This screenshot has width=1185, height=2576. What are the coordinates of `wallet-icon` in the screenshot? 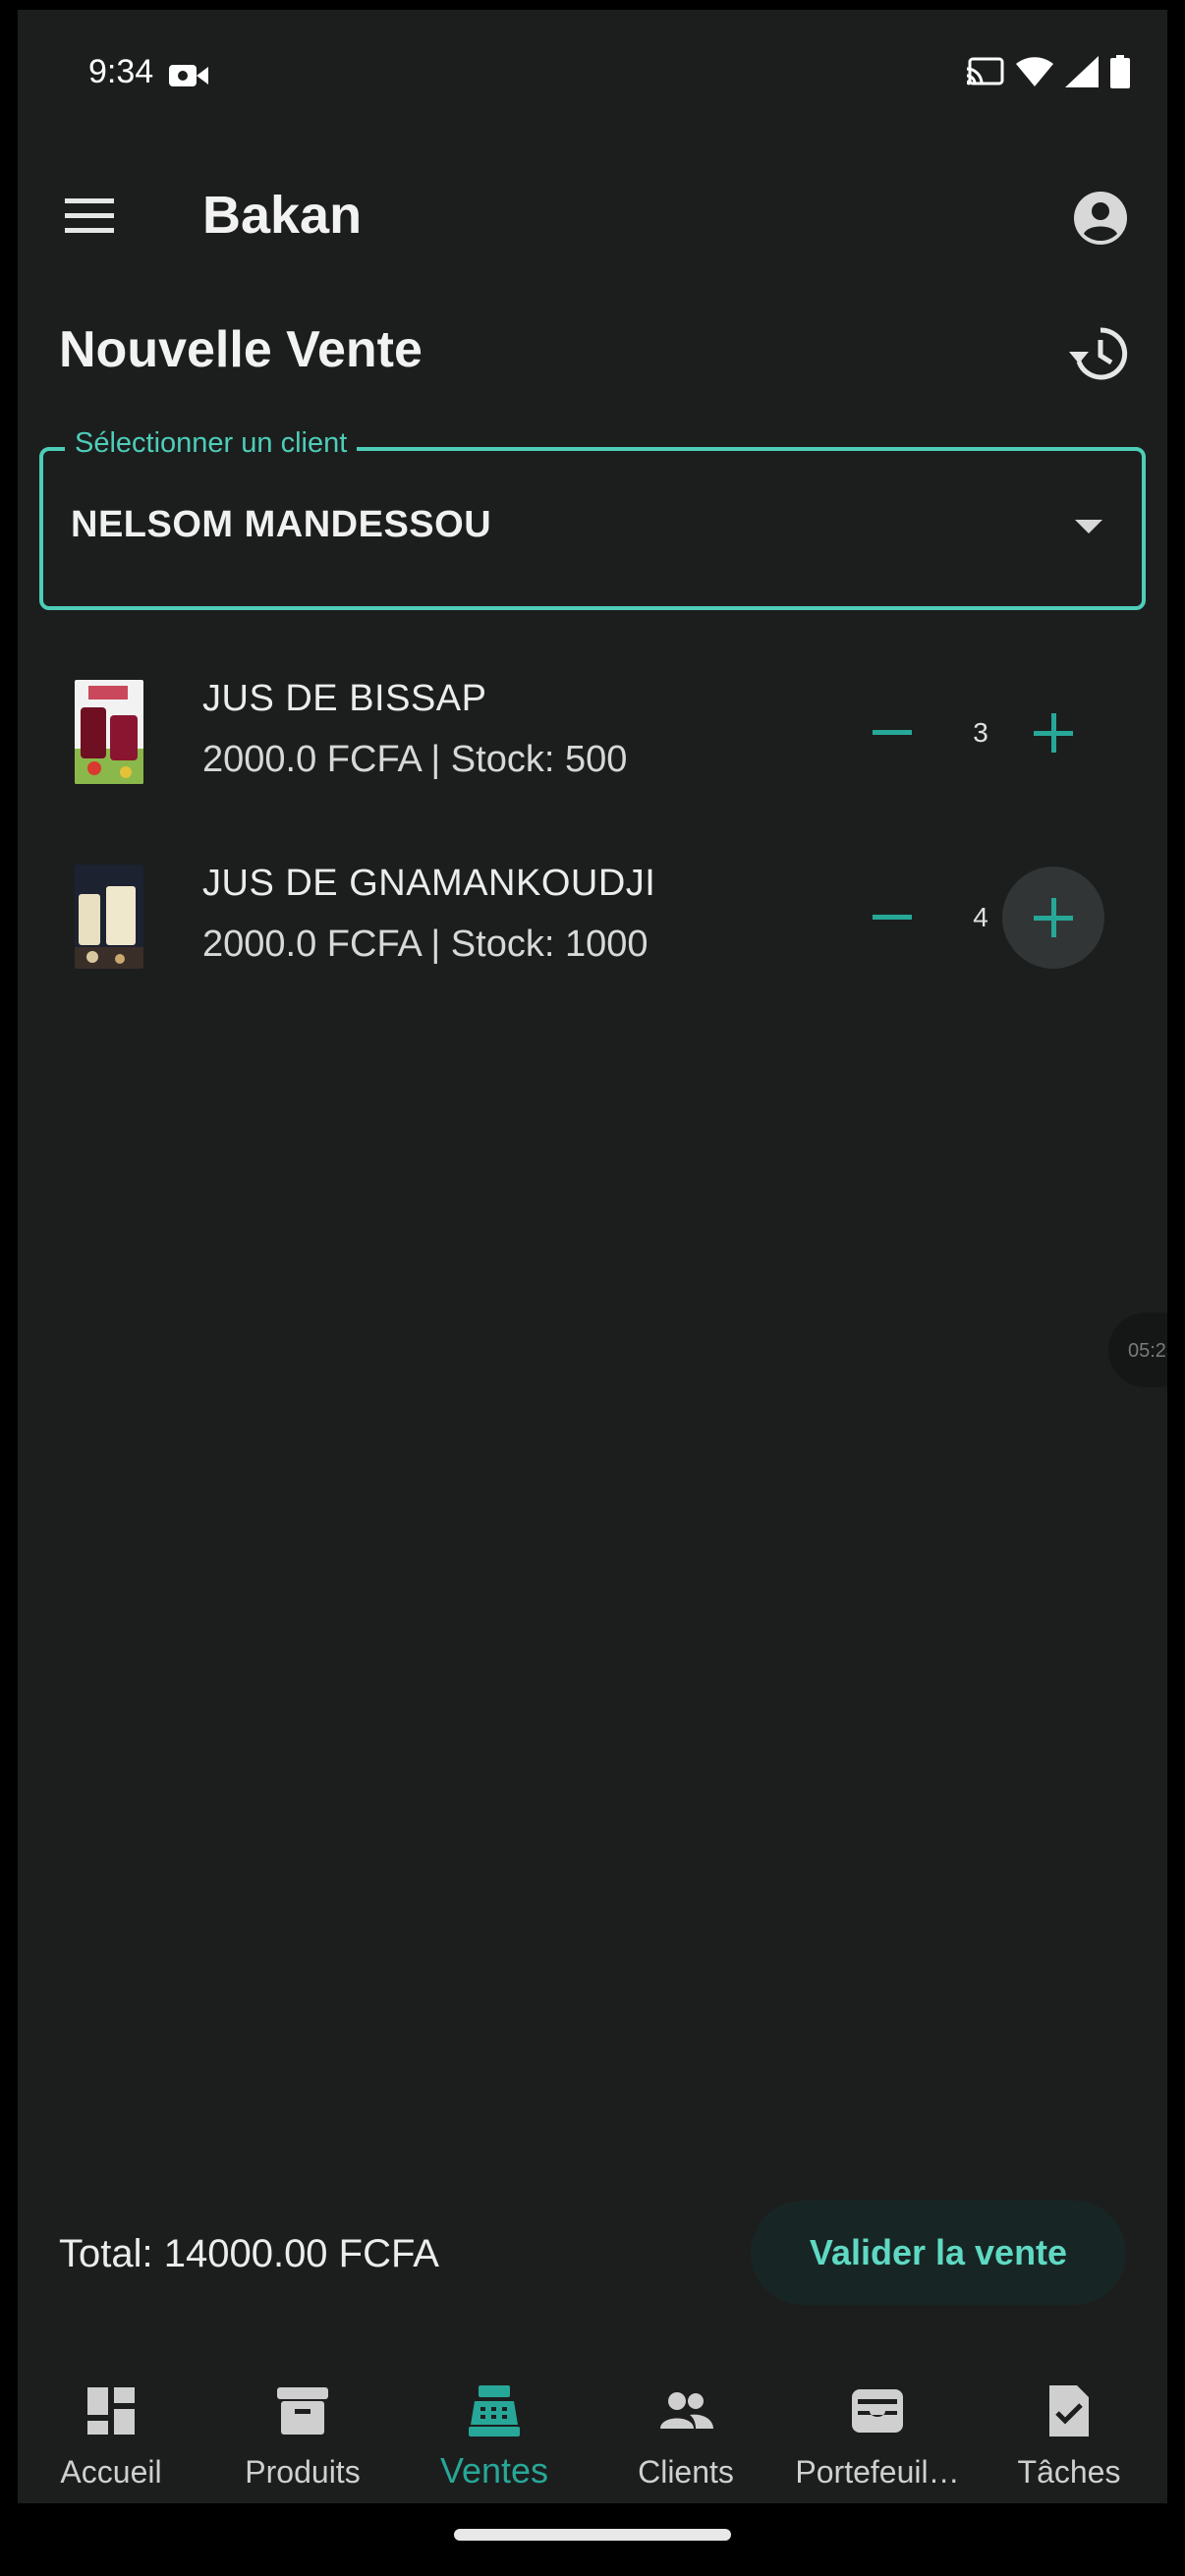 It's located at (878, 2411).